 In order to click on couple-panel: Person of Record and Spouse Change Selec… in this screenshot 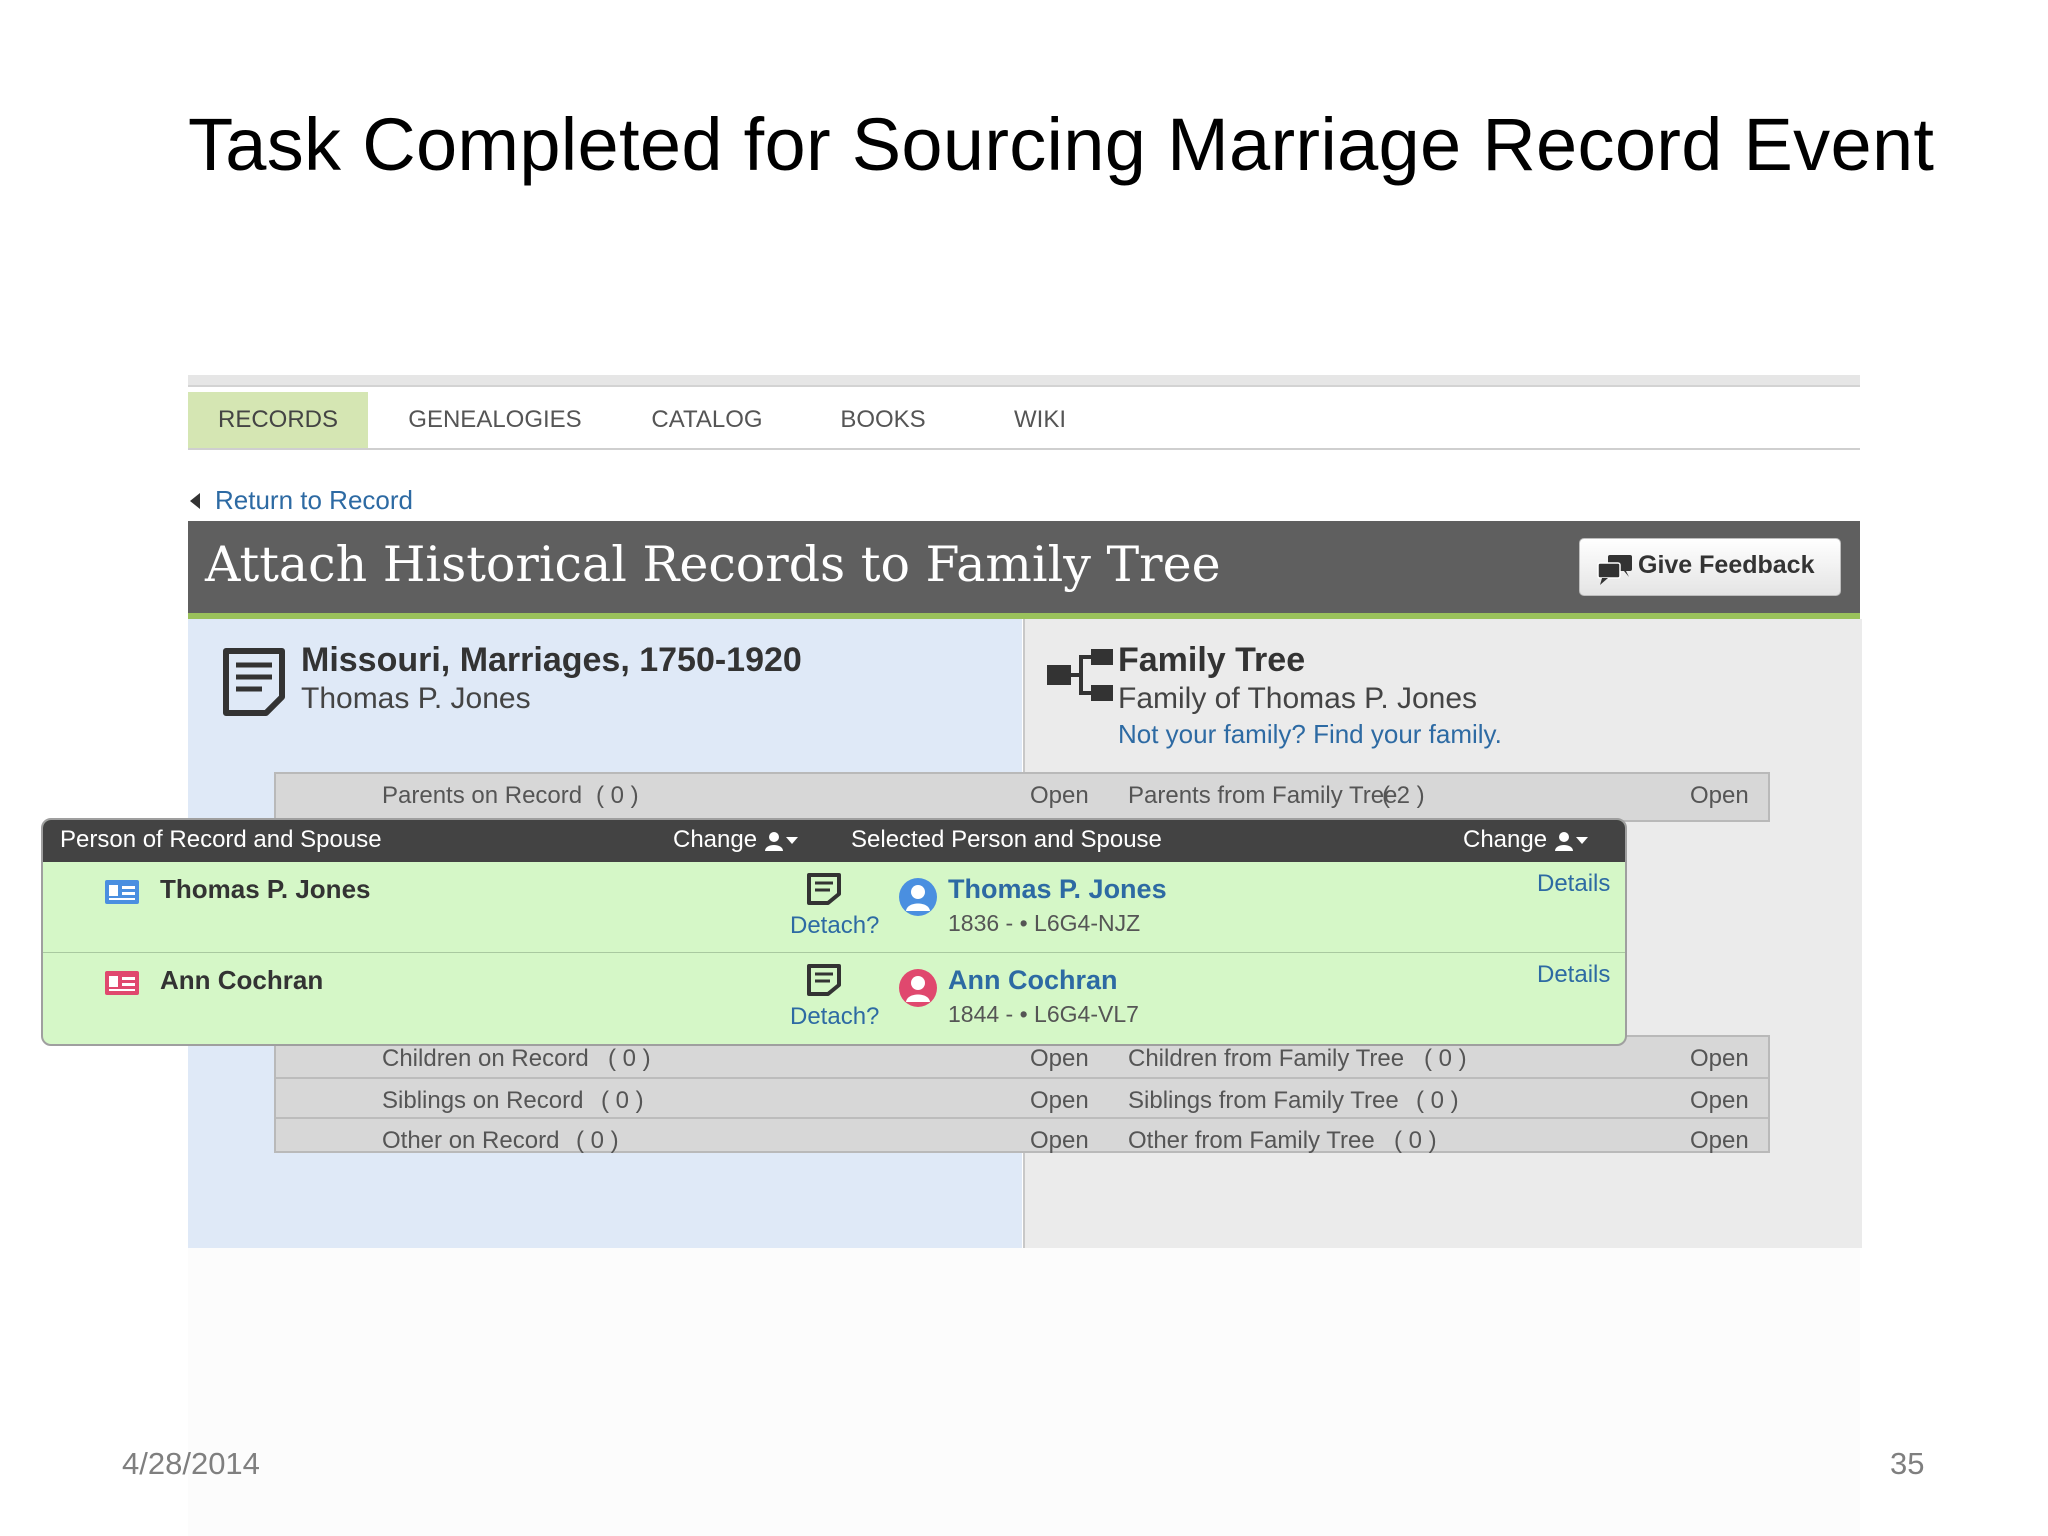, I will do `click(834, 932)`.